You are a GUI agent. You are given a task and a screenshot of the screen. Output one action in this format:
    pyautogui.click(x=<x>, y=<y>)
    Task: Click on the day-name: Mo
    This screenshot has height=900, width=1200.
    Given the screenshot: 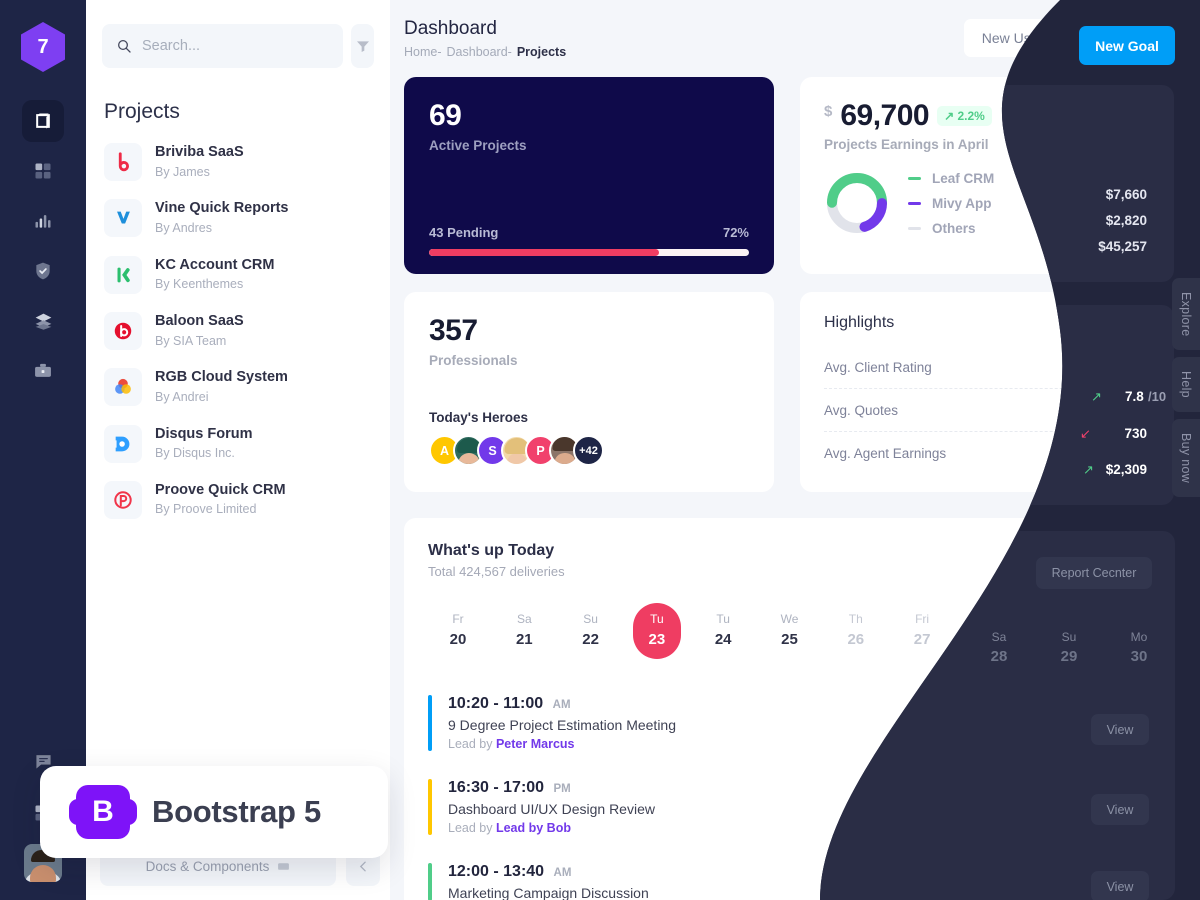 What is the action you would take?
    pyautogui.click(x=1121, y=619)
    